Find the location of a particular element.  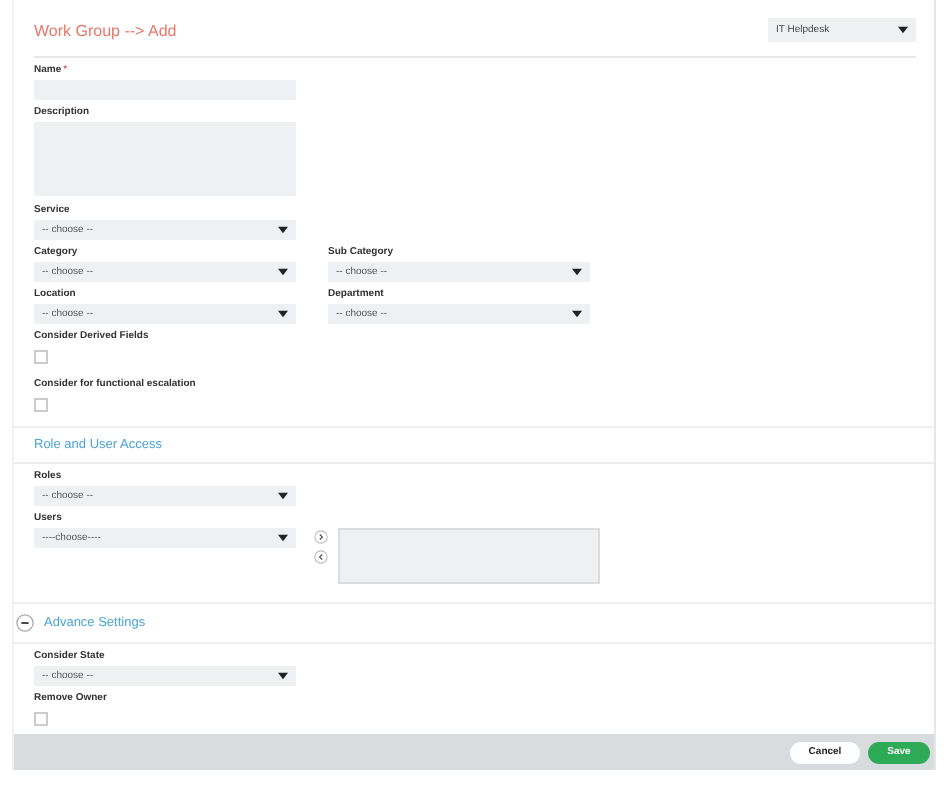

page-title: Work Group --> Add is located at coordinates (105, 30).